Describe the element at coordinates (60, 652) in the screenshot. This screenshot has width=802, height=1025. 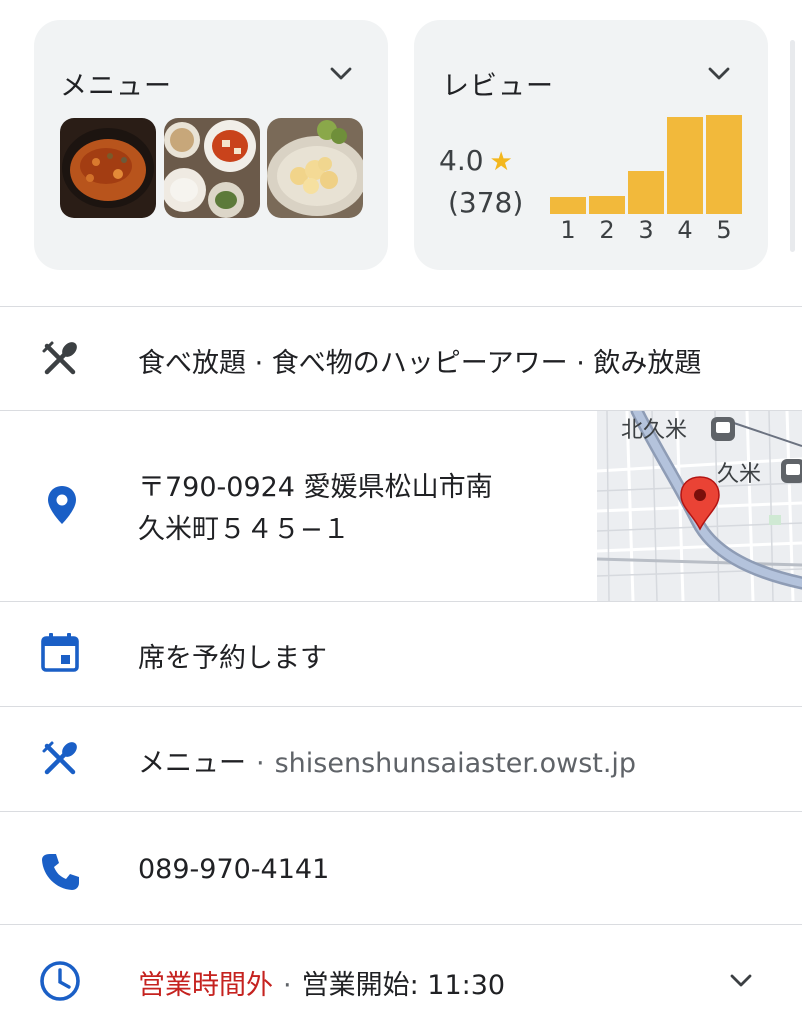
I see `calendar-icon` at that location.